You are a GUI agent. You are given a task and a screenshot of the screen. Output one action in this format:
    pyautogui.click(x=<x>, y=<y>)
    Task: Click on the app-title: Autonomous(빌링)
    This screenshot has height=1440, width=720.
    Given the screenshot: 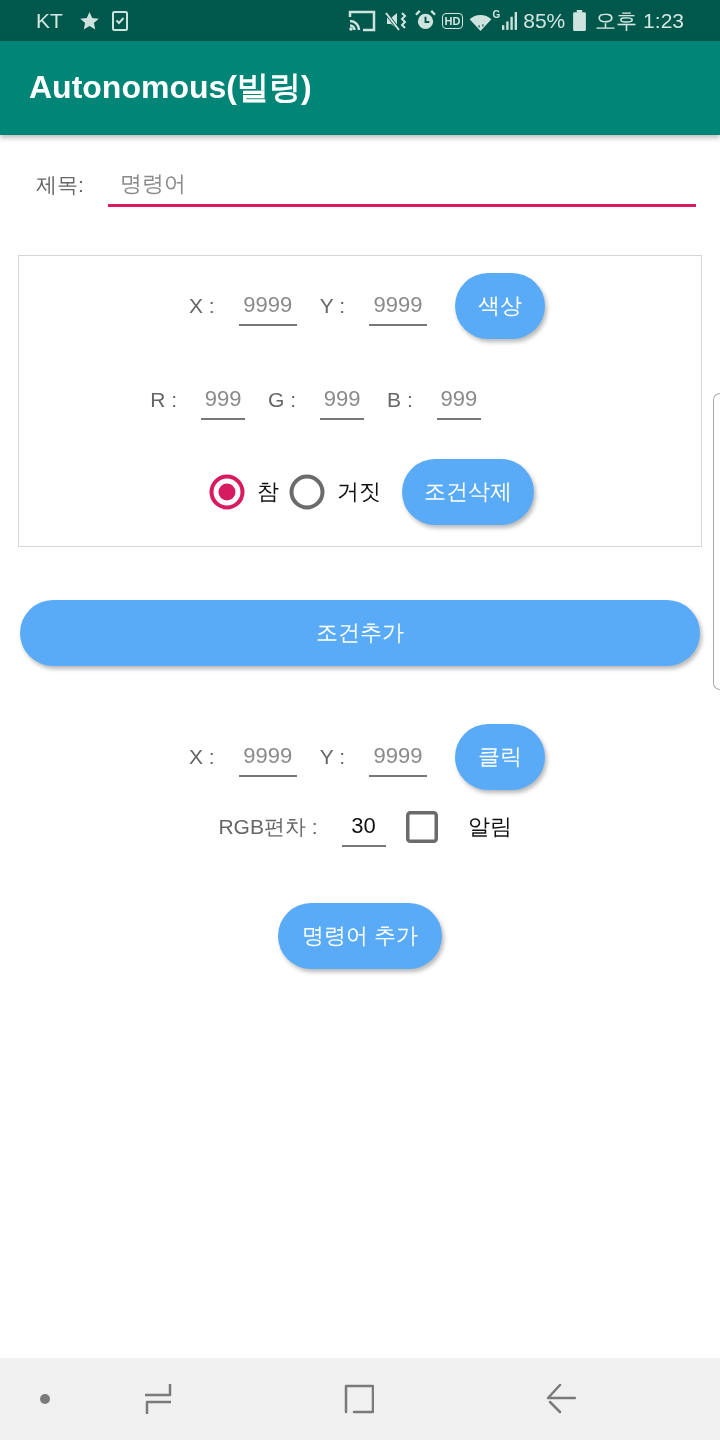 What is the action you would take?
    pyautogui.click(x=170, y=87)
    